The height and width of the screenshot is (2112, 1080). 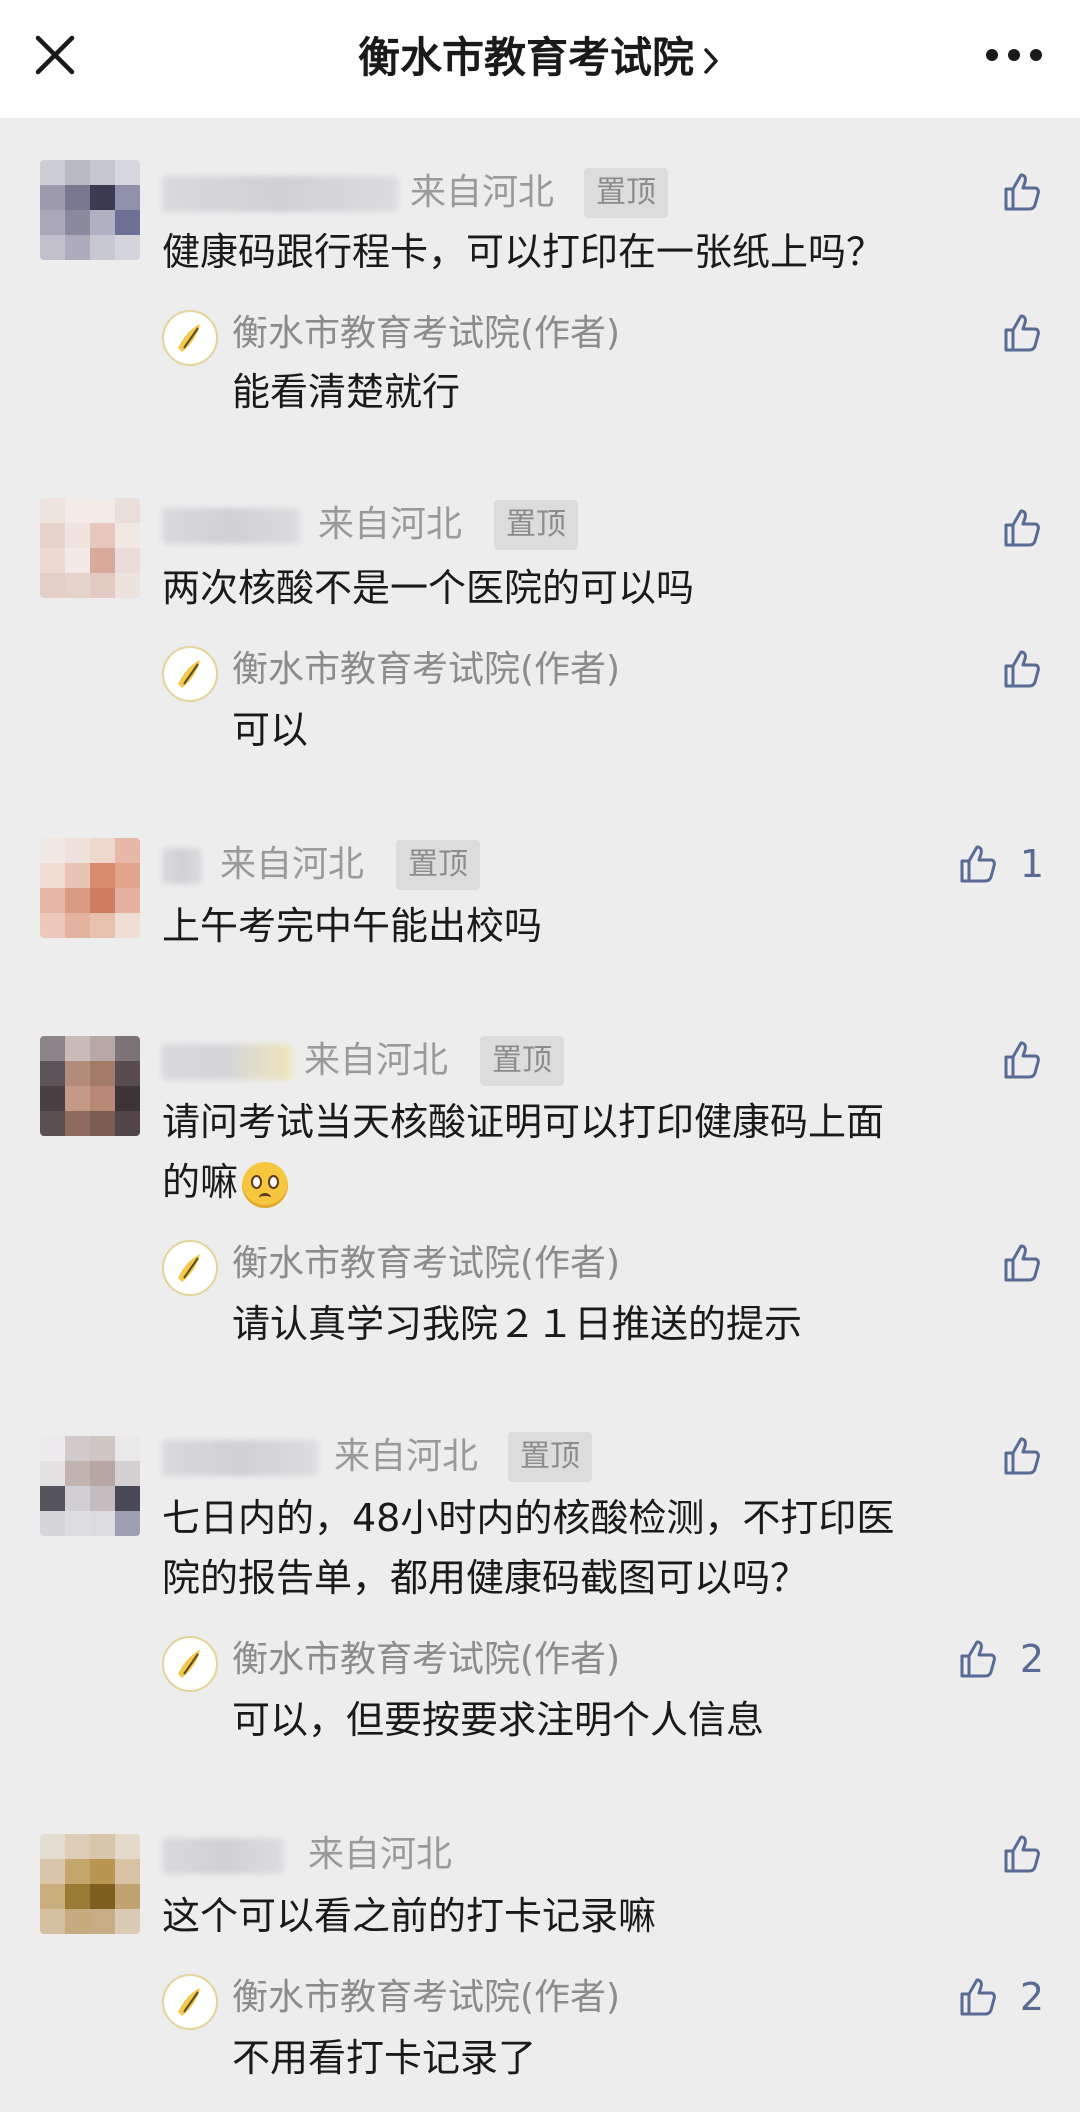 I want to click on reply-text: 请认真学习我院２１日推送的提示, so click(x=517, y=1324).